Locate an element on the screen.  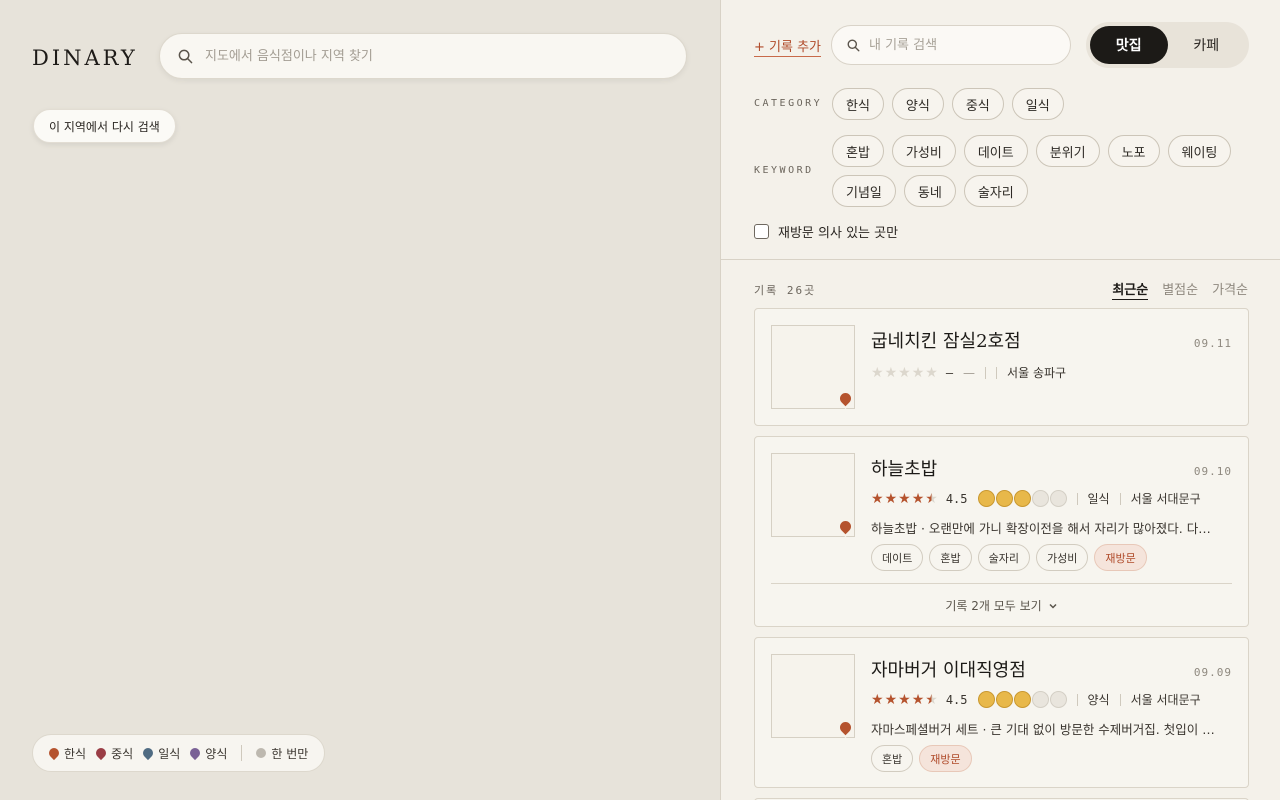
map-search-bar is located at coordinates (423, 56).